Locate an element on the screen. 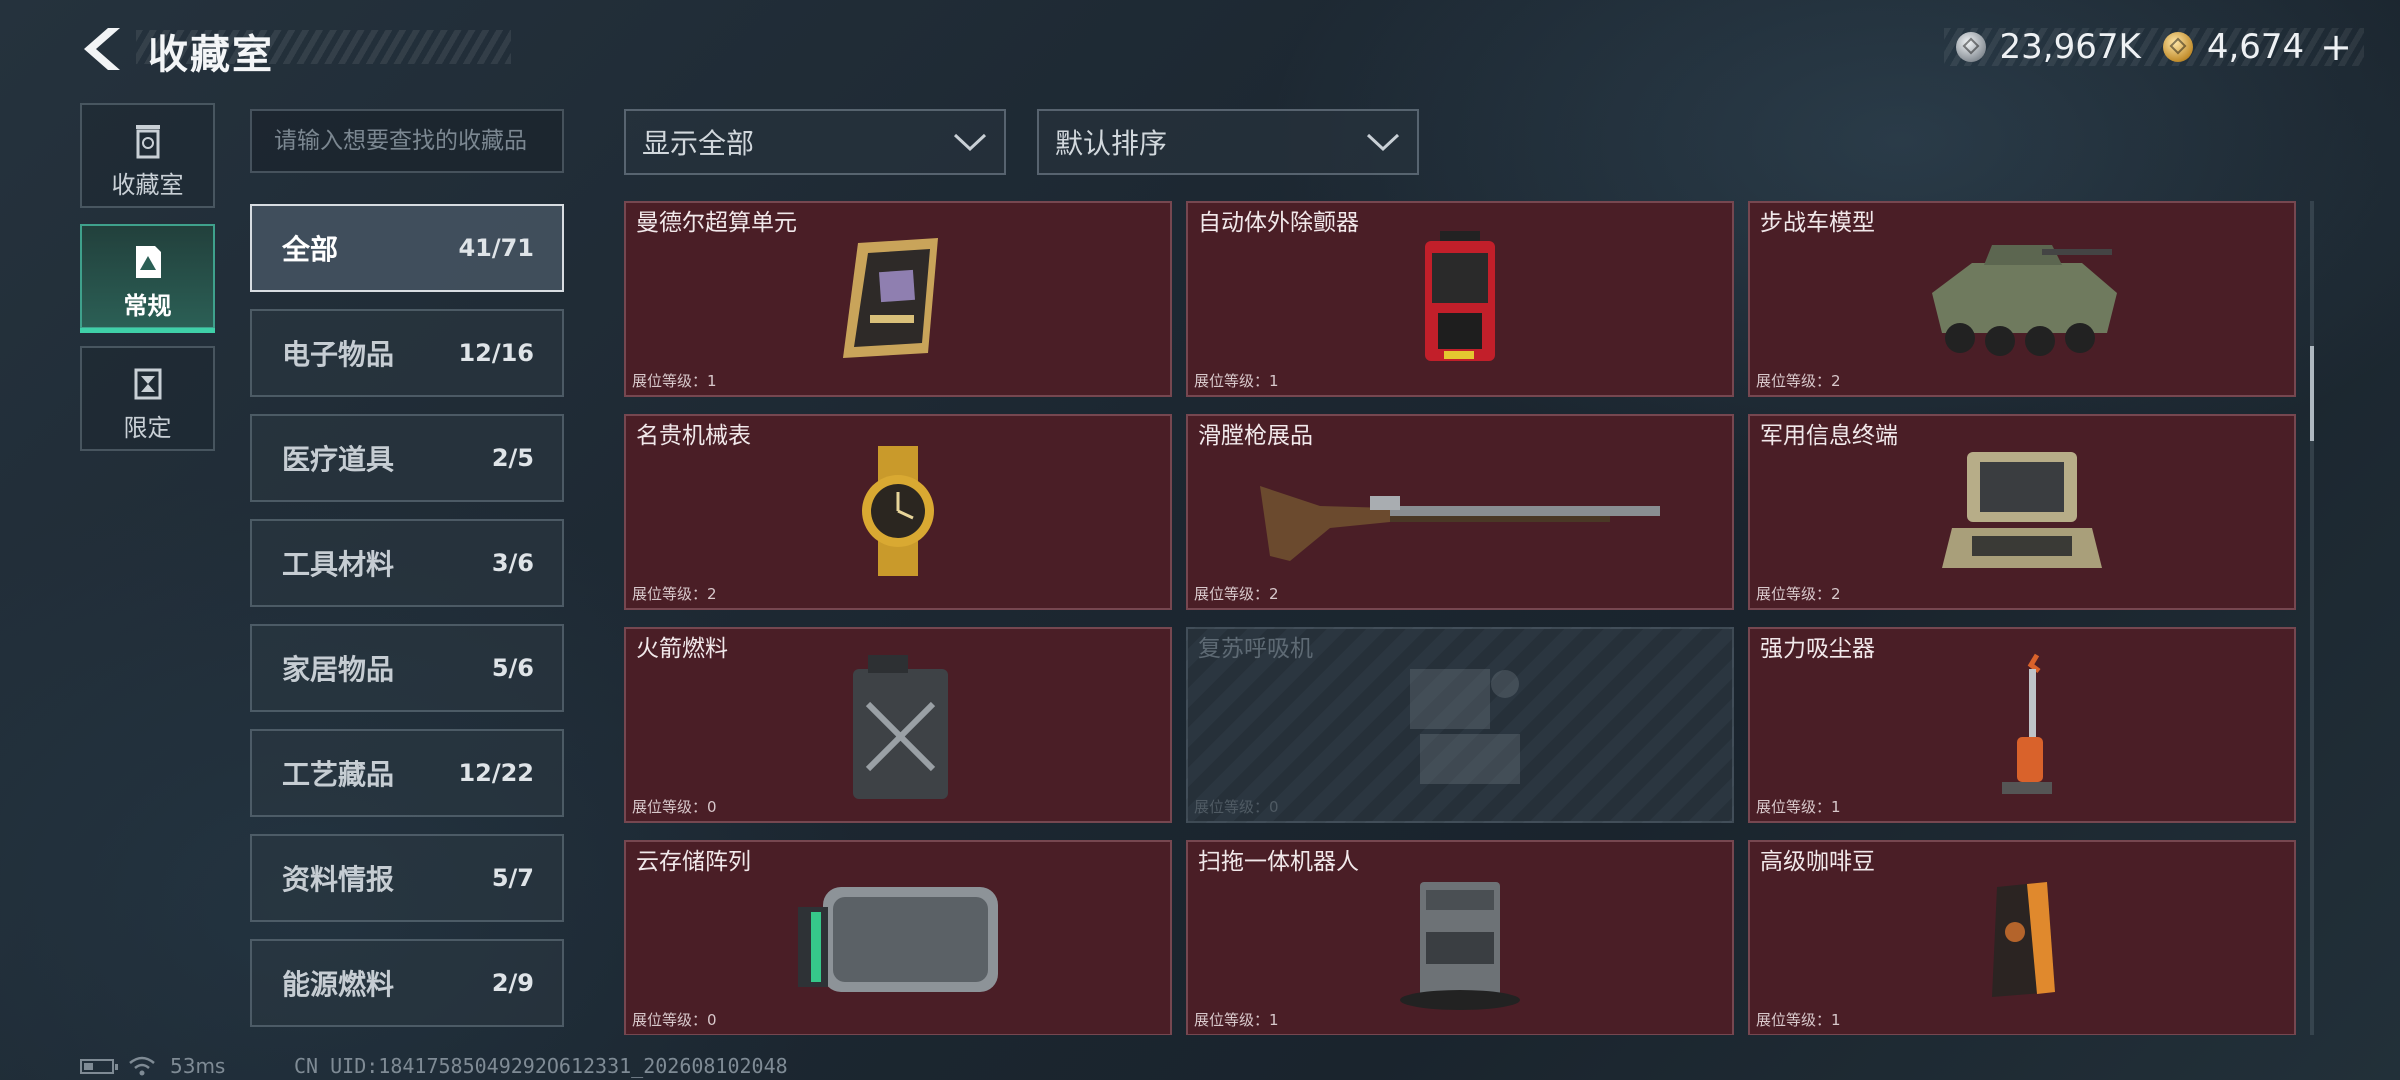 Image resolution: width=2400 pixels, height=1080 pixels. item-name: 滑膛枪展品 is located at coordinates (1255, 436).